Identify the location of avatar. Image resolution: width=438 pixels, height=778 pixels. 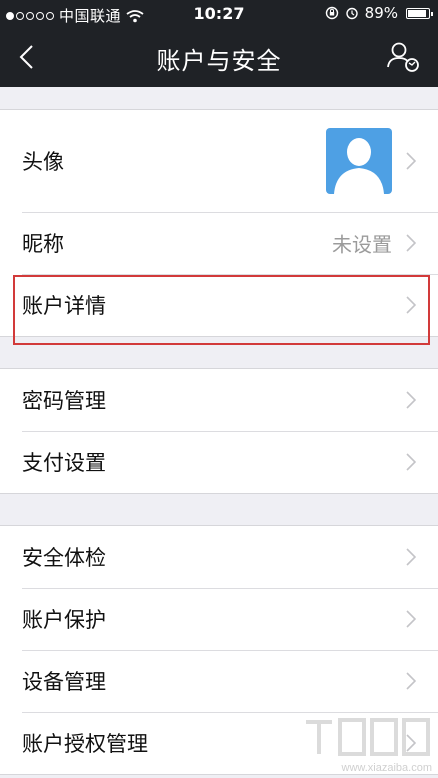
(359, 161).